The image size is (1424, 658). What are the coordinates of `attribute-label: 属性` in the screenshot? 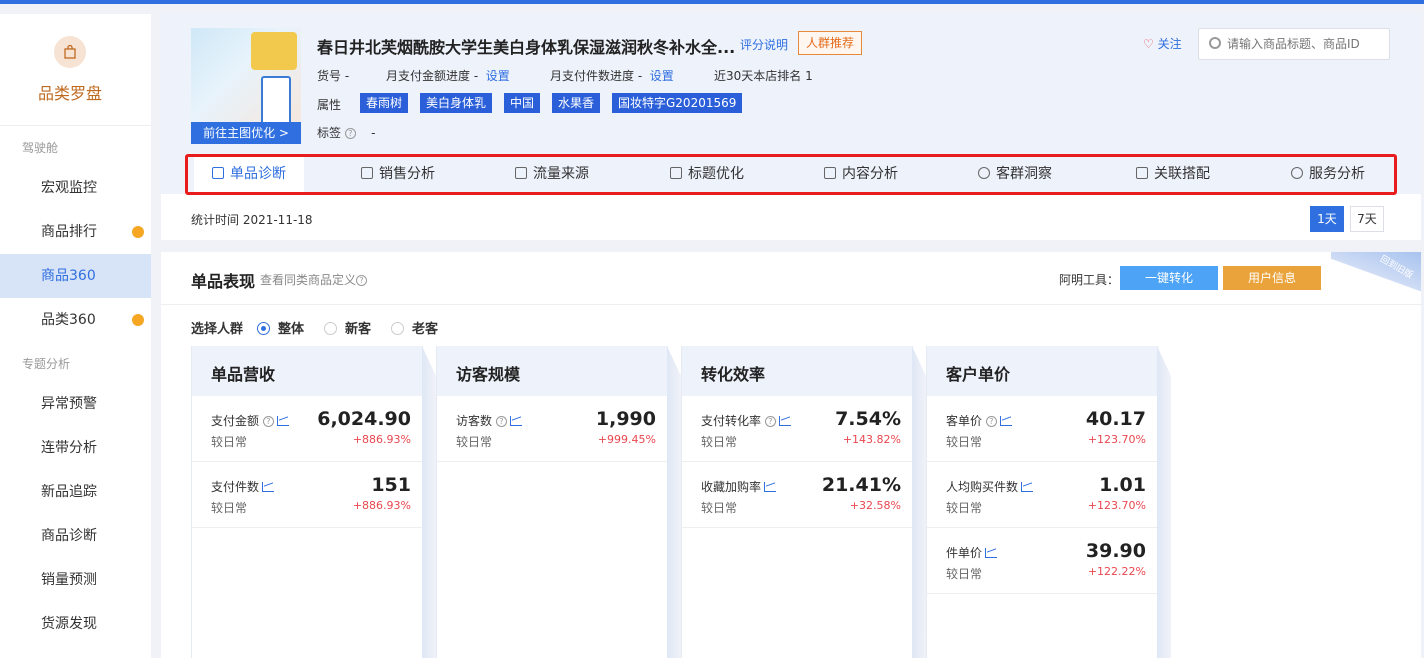 It's located at (329, 105).